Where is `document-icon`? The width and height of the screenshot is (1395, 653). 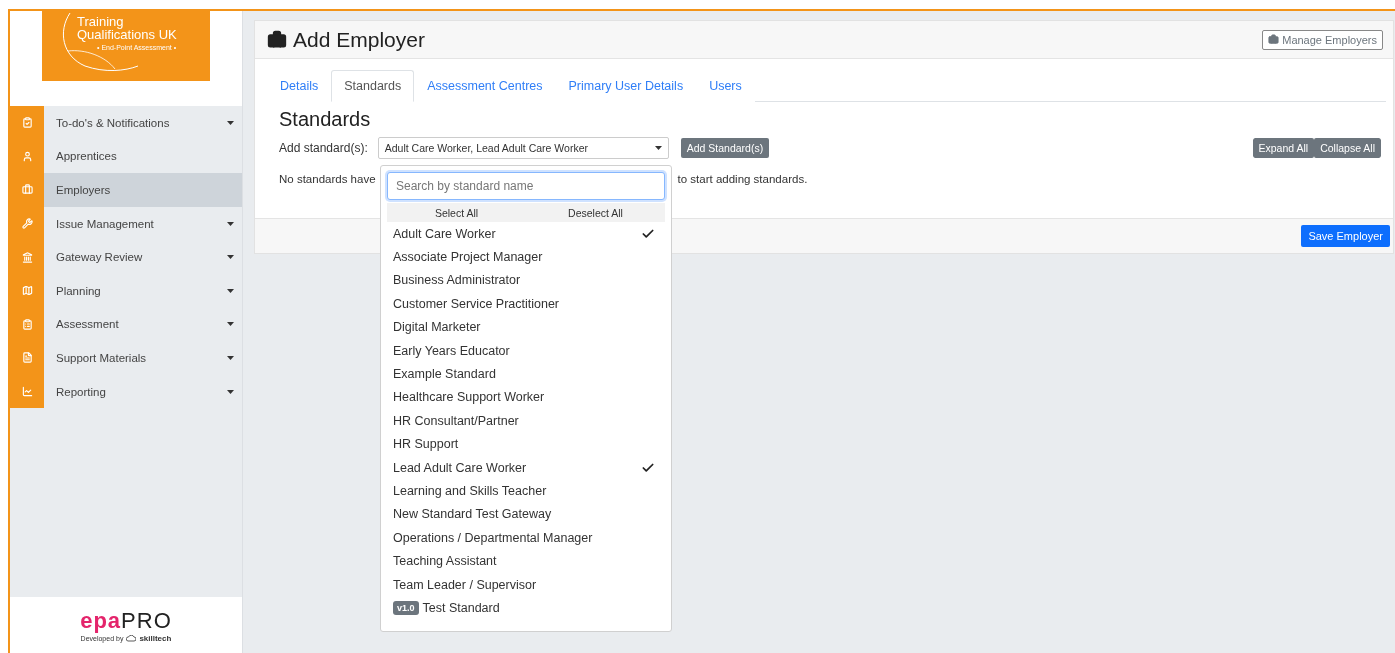
document-icon is located at coordinates (27, 358).